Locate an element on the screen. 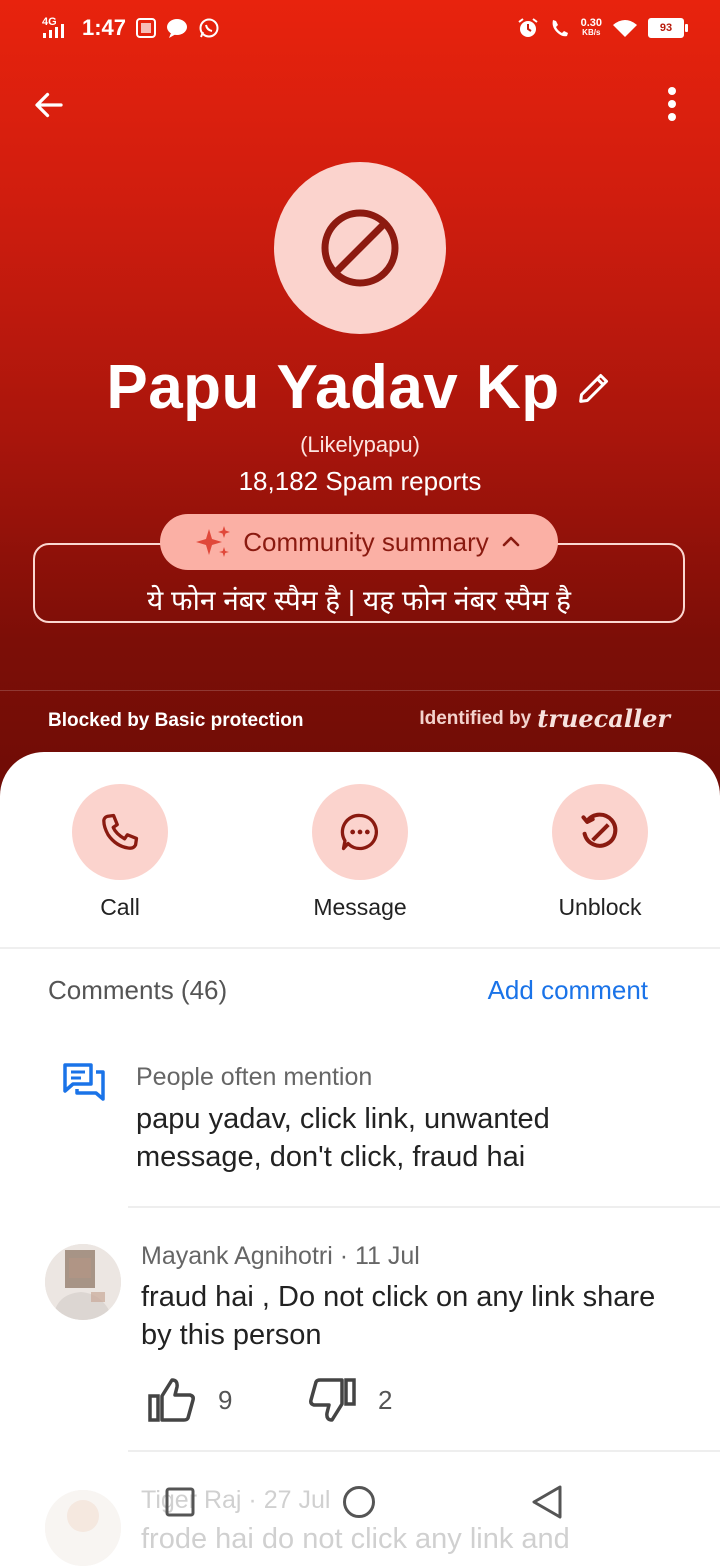  unblock-label: Unblock is located at coordinates (600, 907).